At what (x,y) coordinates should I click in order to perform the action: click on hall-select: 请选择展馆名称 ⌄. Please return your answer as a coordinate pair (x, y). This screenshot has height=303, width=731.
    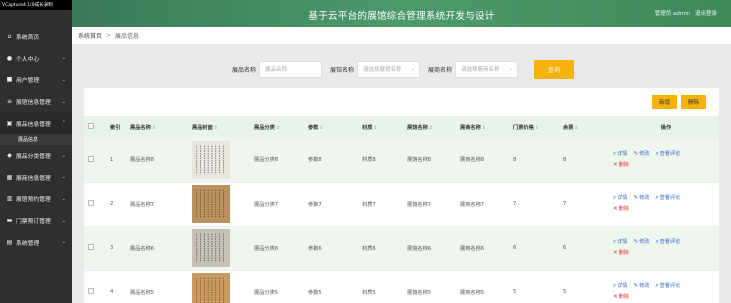
    Looking at the image, I should click on (389, 69).